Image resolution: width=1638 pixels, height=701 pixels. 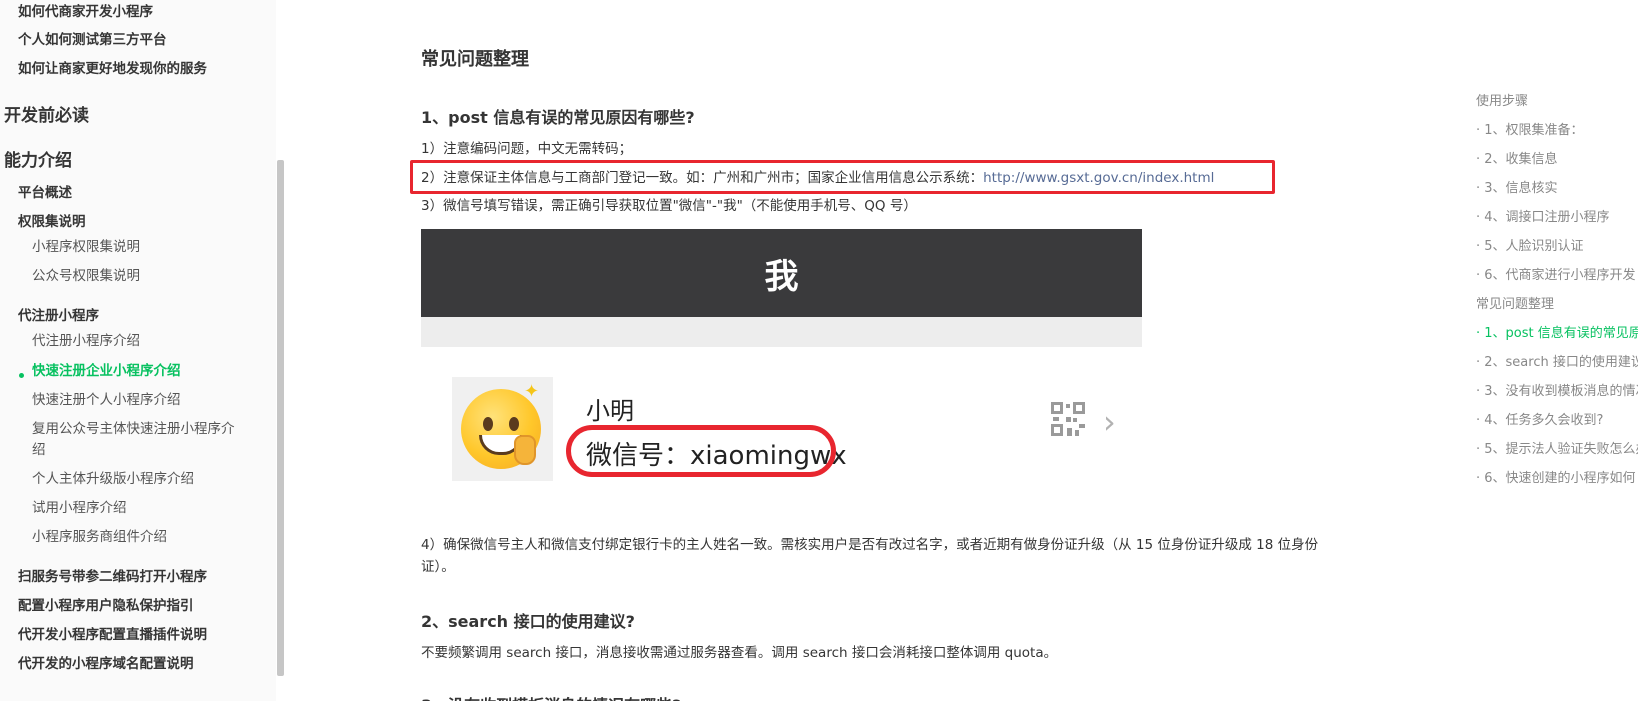 I want to click on sidebar-item-permissions: 权限集说明, so click(x=52, y=220).